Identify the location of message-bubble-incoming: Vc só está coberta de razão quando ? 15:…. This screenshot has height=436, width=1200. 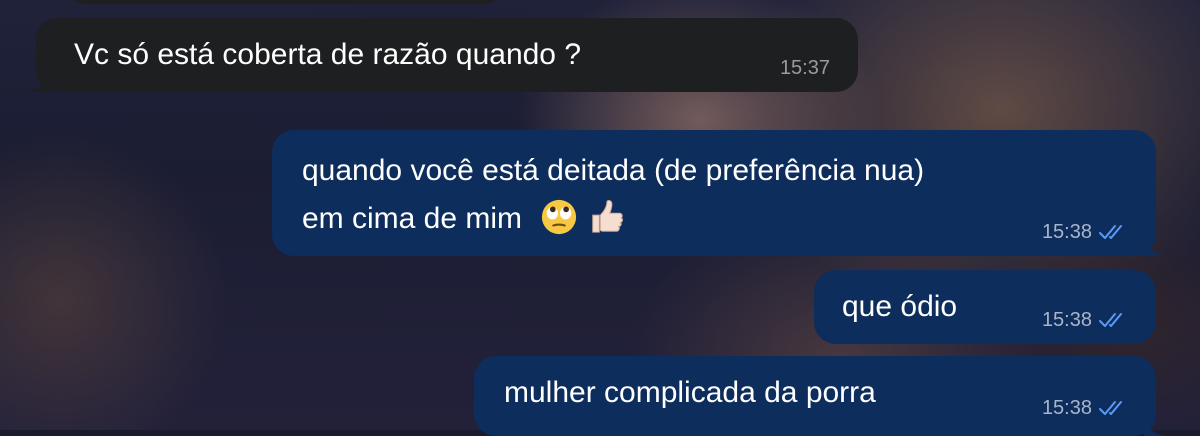
(442, 55).